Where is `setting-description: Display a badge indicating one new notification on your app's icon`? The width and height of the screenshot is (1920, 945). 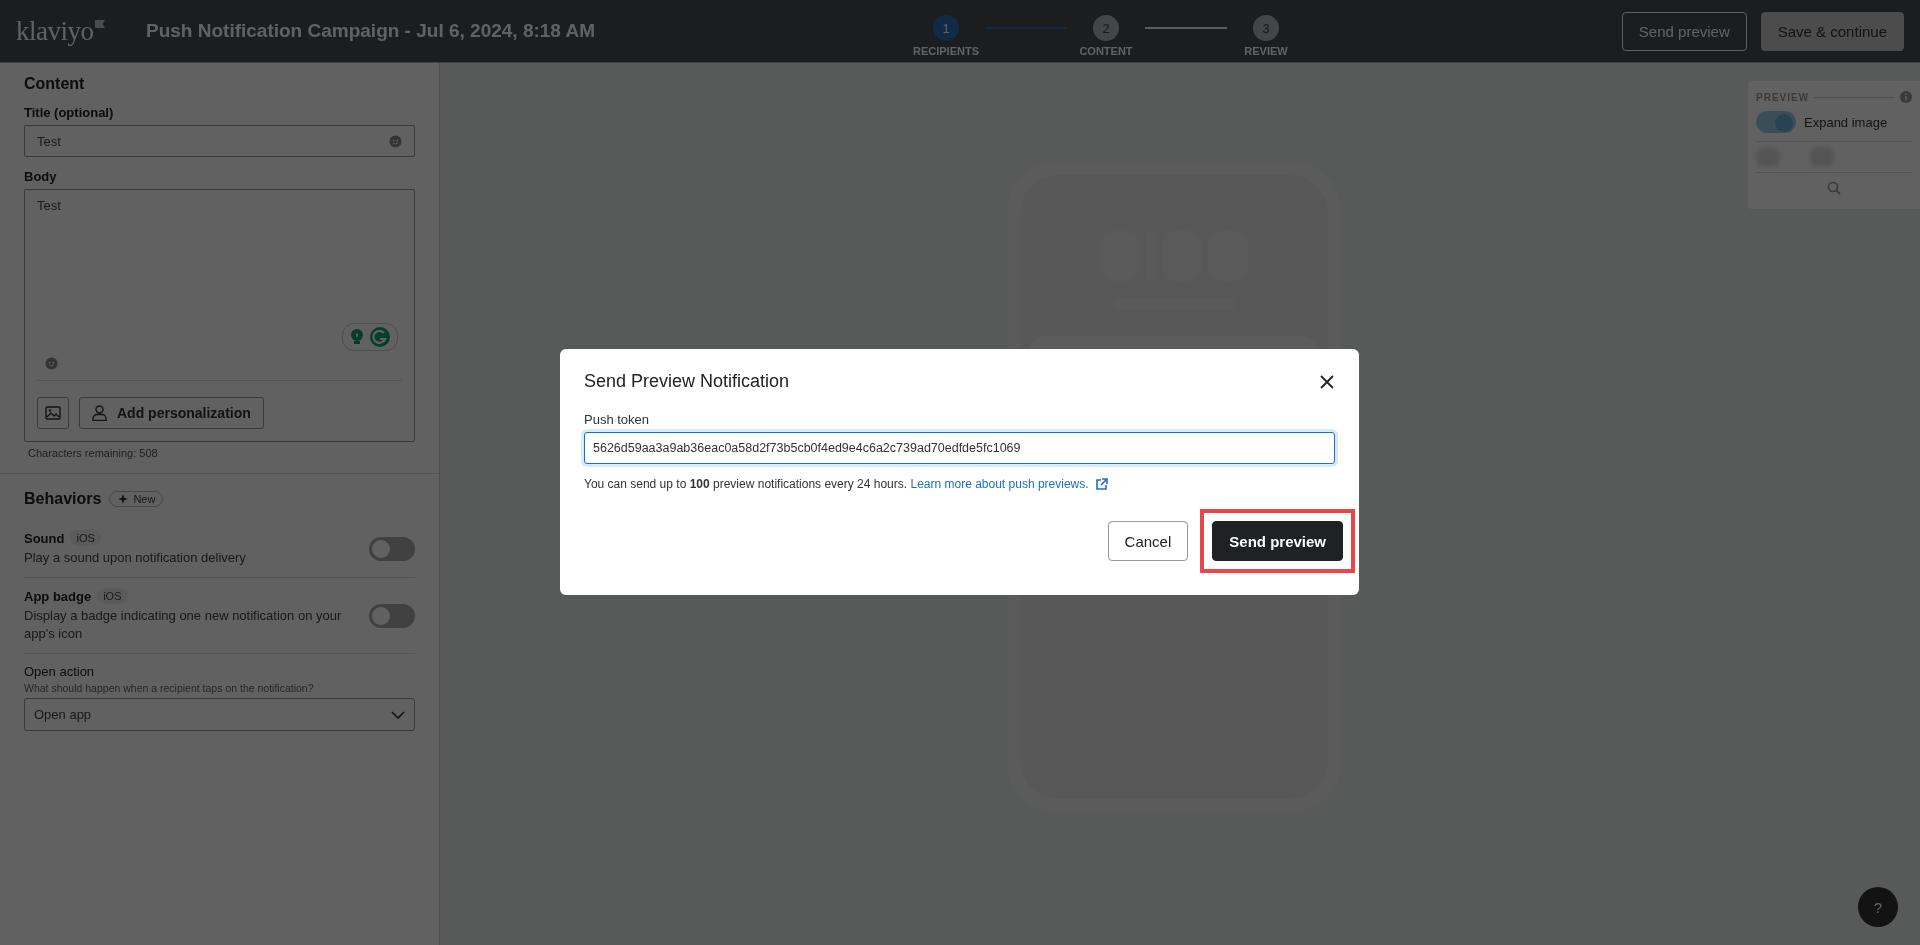 setting-description: Display a badge indicating one new notification on your app's icon is located at coordinates (183, 625).